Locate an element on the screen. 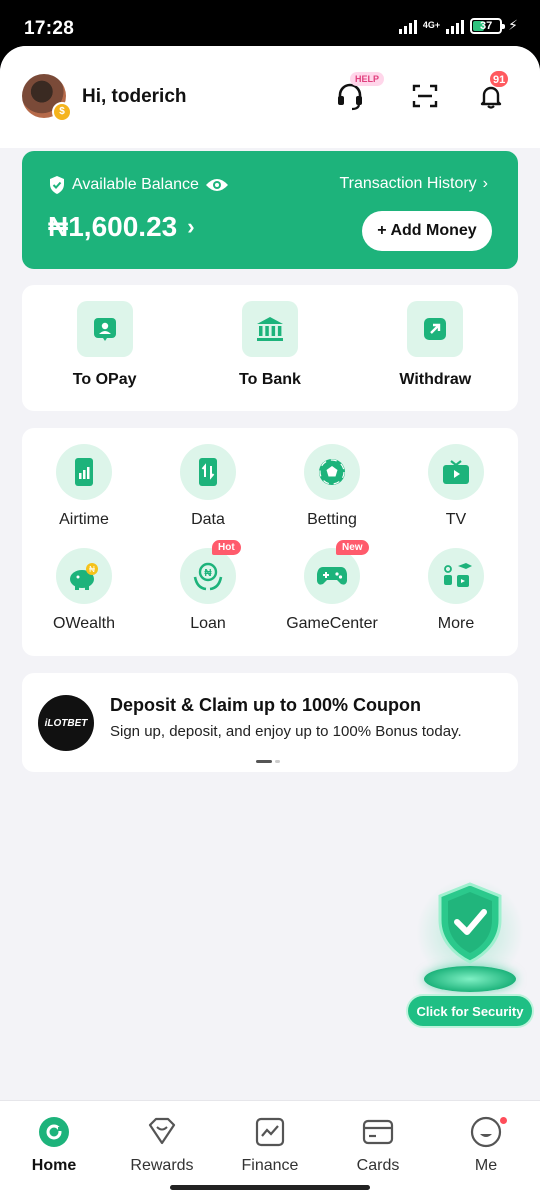  withdraw-button: Withdraw is located at coordinates (435, 348).